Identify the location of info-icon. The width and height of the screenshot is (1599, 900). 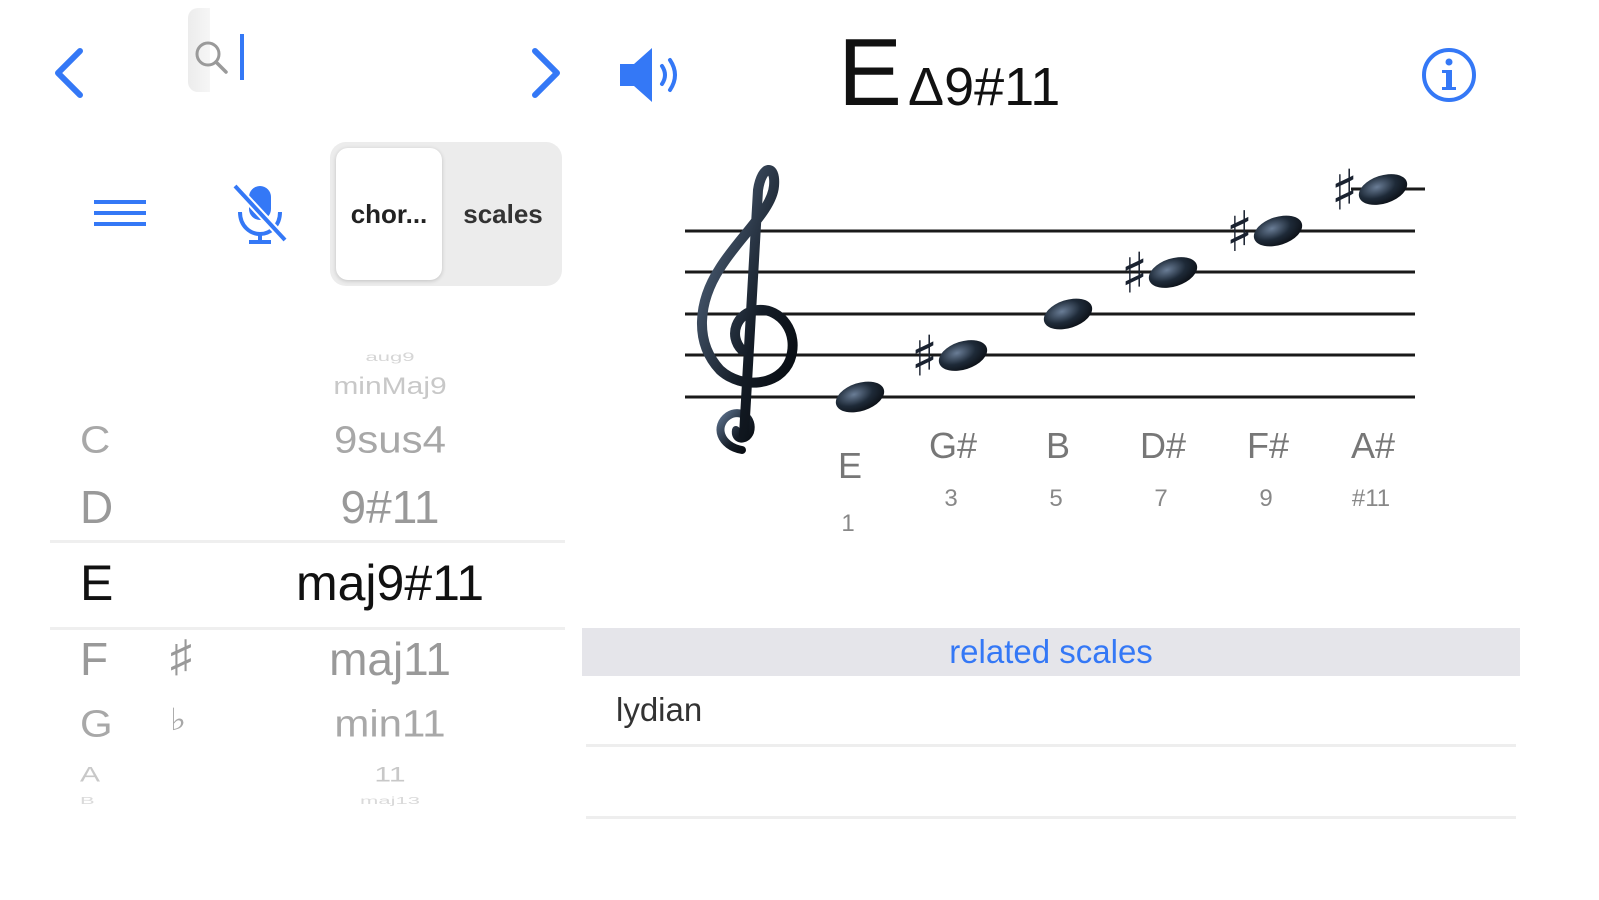
(1449, 75).